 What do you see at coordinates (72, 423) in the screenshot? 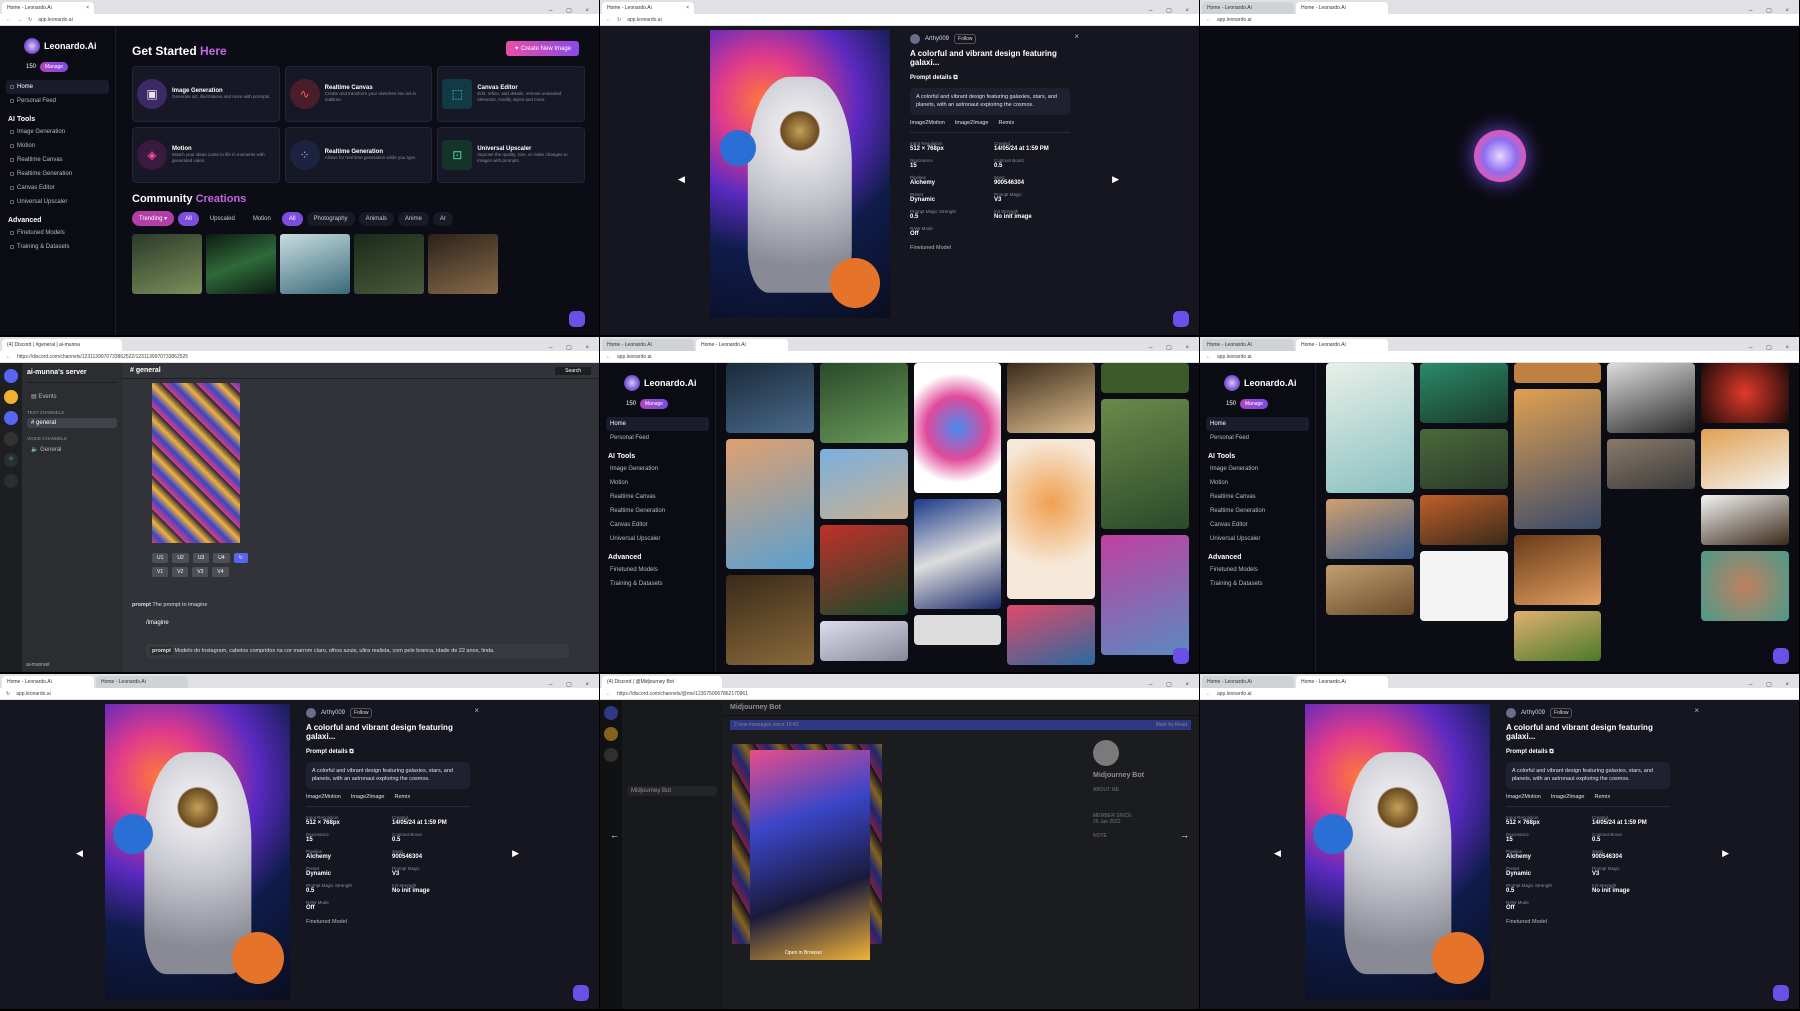
I see `channel-general: # general` at bounding box center [72, 423].